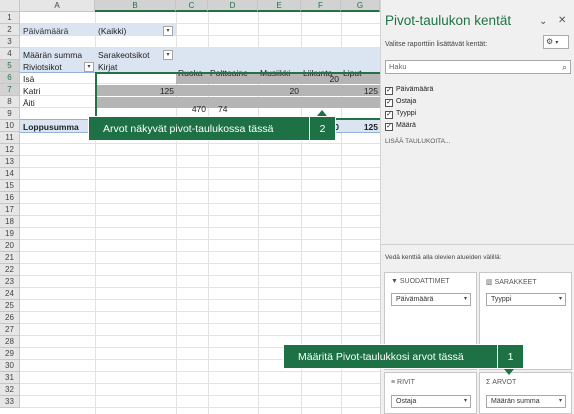 The height and width of the screenshot is (414, 574). Describe the element at coordinates (57, 6) in the screenshot. I see `column-header: A` at that location.